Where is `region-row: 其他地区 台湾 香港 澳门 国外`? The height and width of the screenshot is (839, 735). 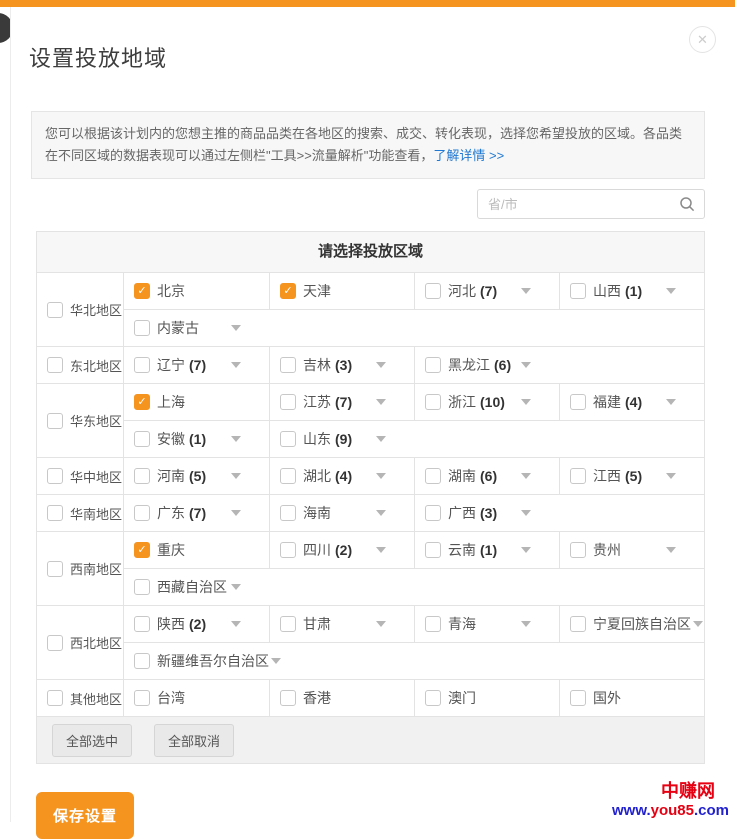 region-row: 其他地区 台湾 香港 澳门 国外 is located at coordinates (370, 699).